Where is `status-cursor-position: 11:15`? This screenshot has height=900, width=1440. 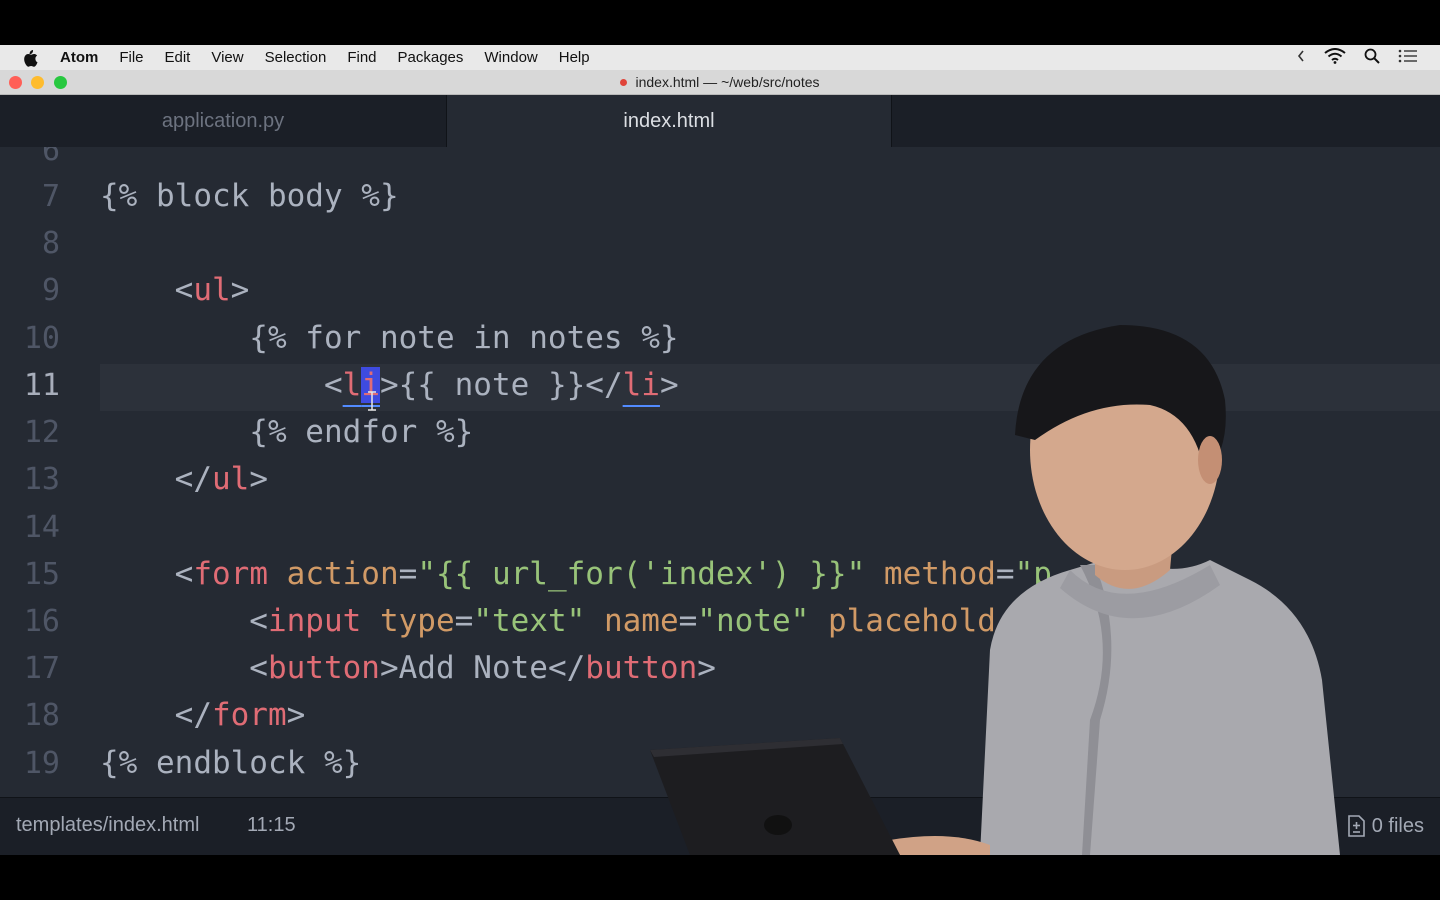 status-cursor-position: 11:15 is located at coordinates (271, 825).